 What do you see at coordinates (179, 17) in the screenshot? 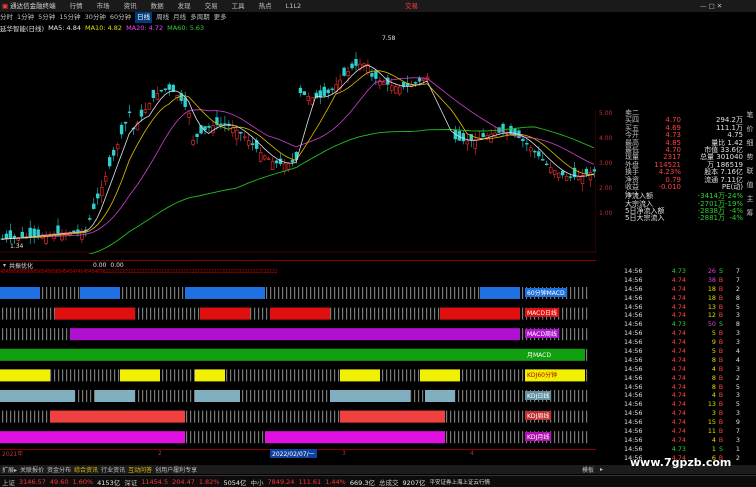
I see `period-tab-monthly: 月线` at bounding box center [179, 17].